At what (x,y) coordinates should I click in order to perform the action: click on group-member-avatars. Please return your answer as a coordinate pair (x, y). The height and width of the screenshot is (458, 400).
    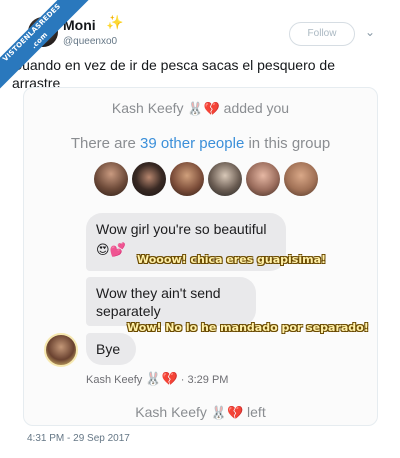
    Looking at the image, I should click on (209, 180).